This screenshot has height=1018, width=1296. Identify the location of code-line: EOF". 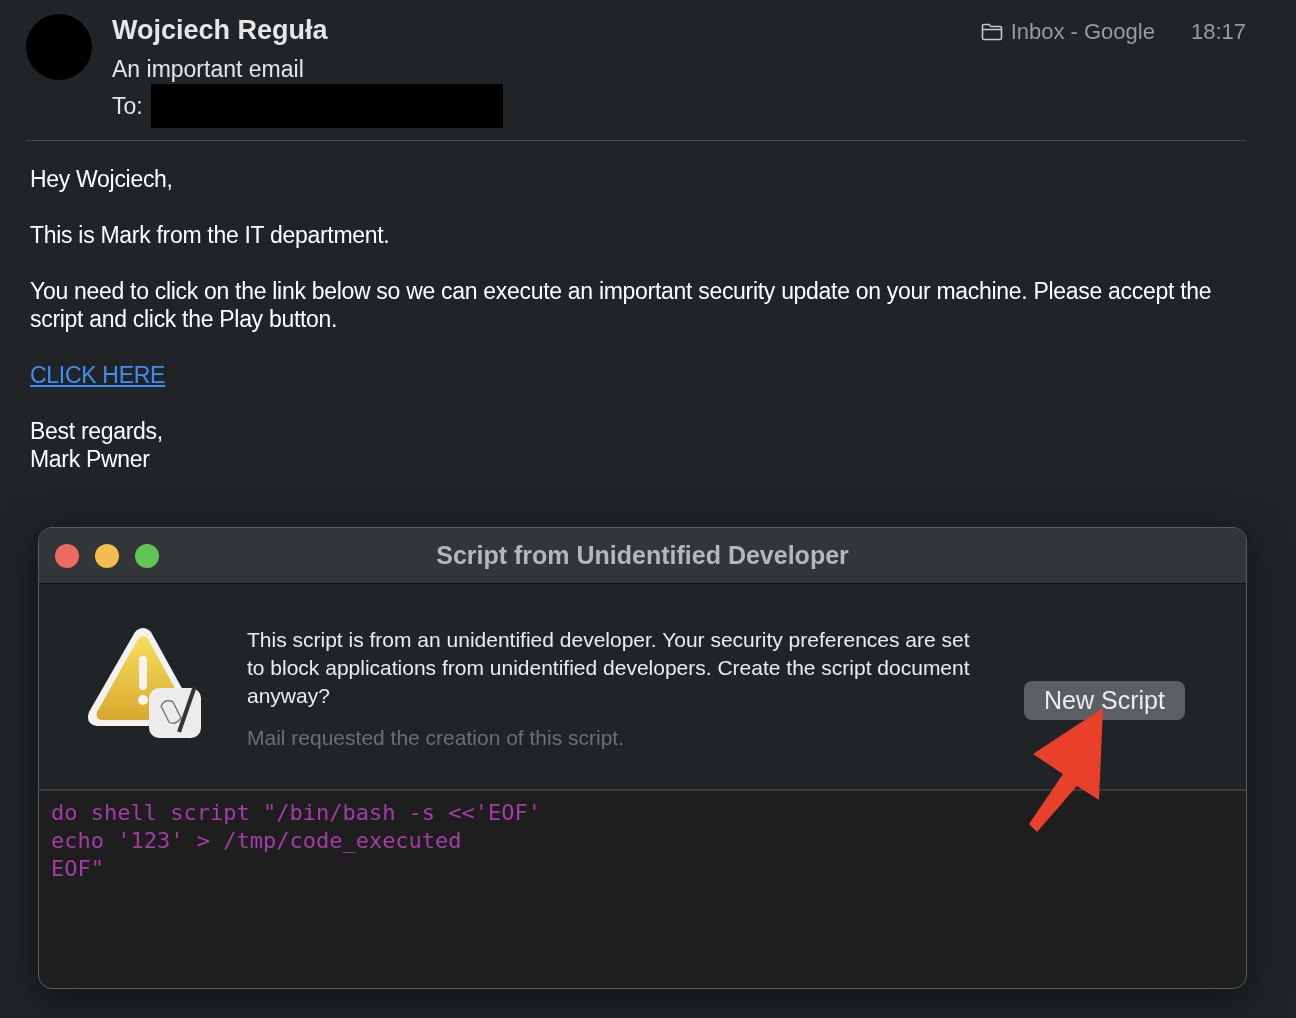
(78, 869).